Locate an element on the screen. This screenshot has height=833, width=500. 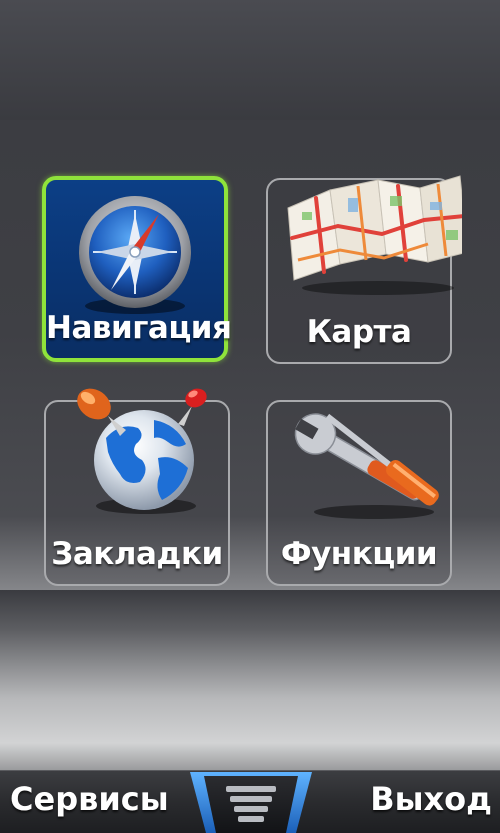
tile-functions: Функции is located at coordinates (359, 493).